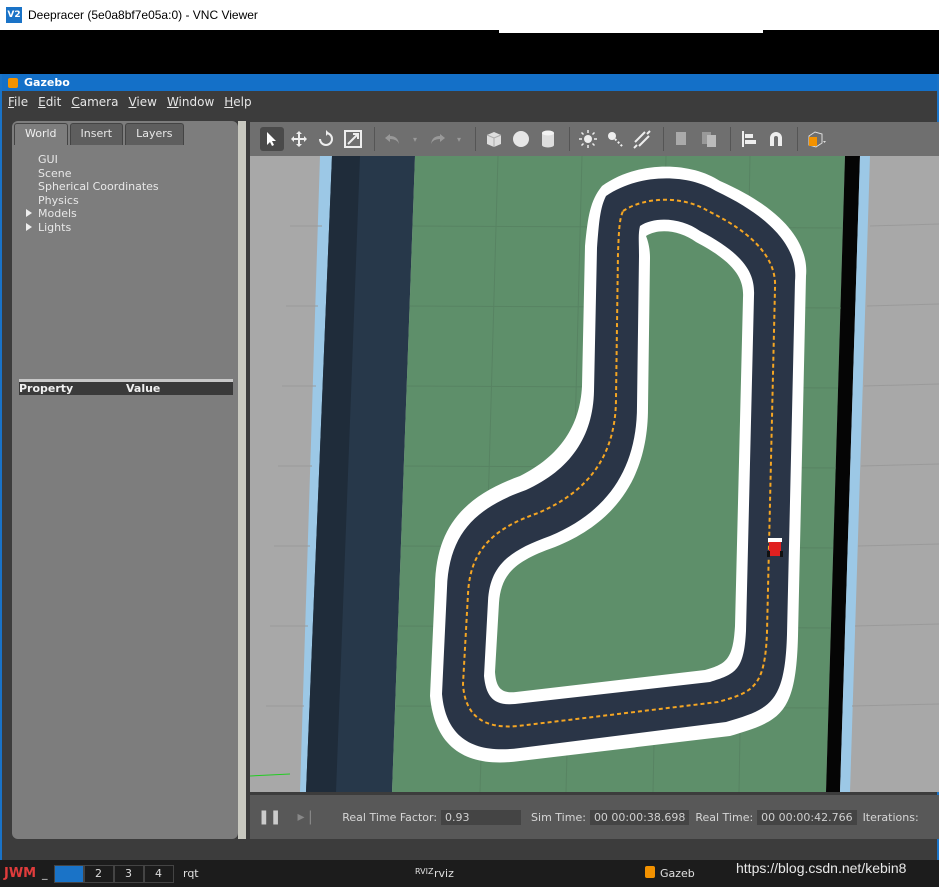 This screenshot has height=887, width=939. I want to click on tree-item-label: Lights, so click(55, 227).